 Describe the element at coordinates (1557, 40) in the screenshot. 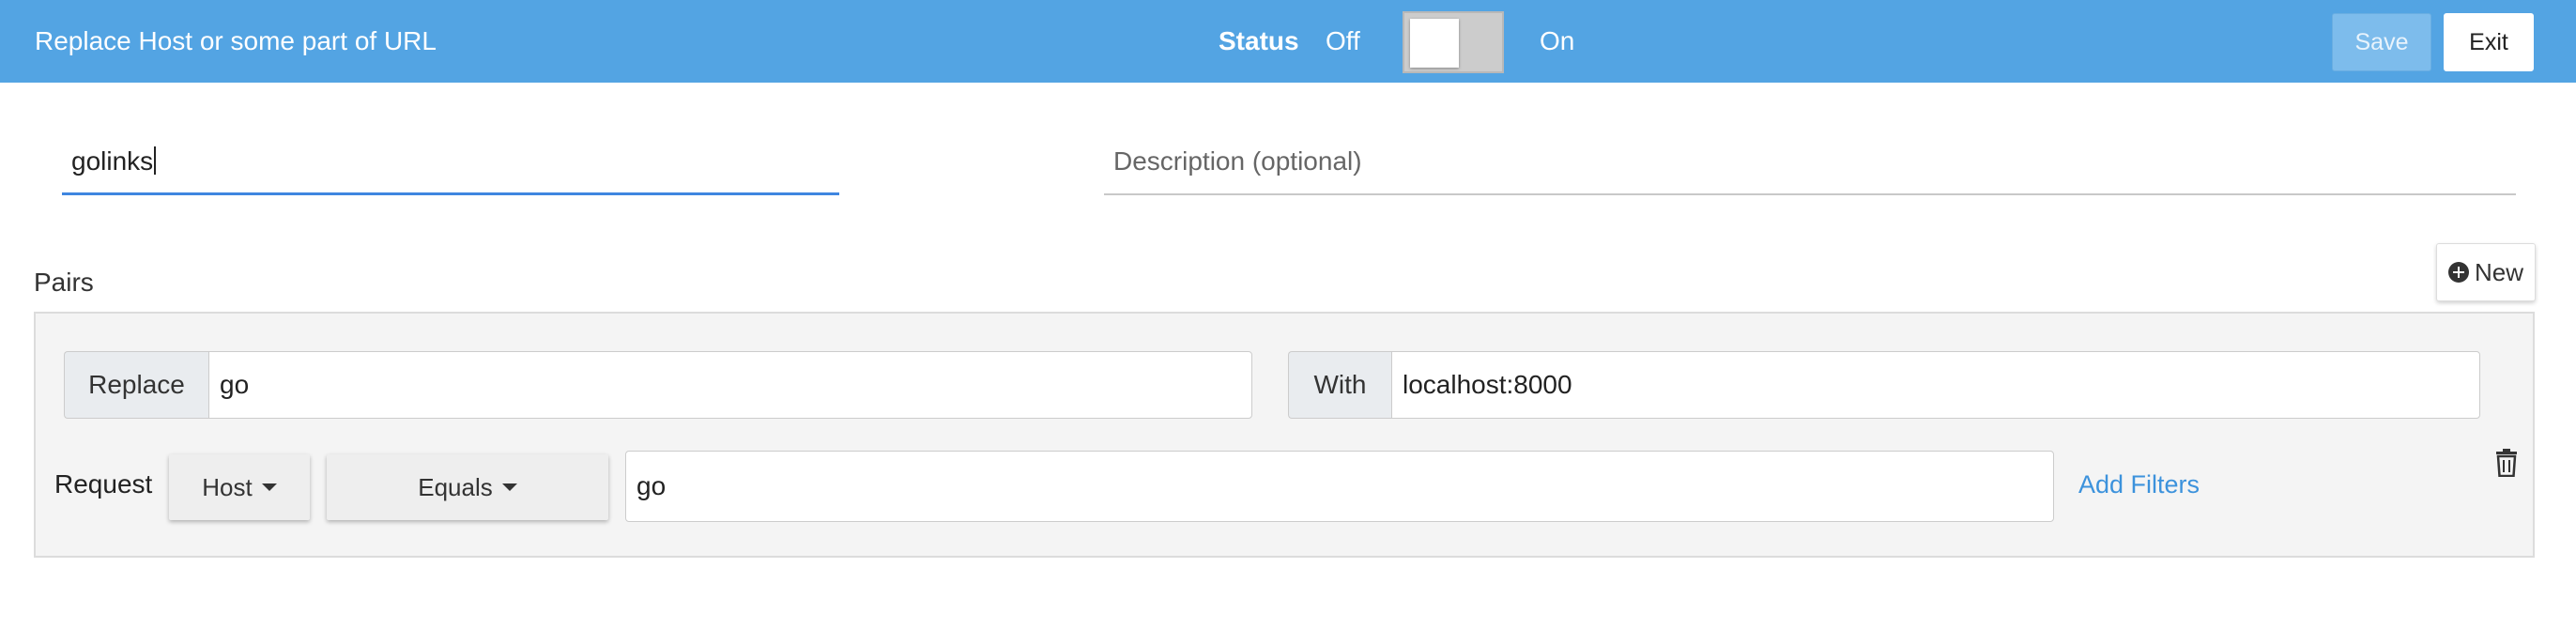

I see `status-on-label: On` at that location.